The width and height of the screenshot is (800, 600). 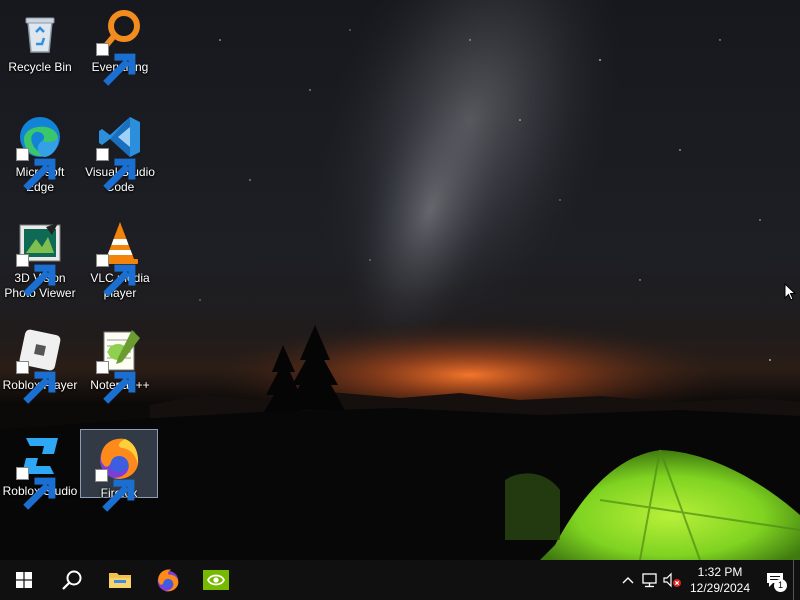 I want to click on folder-icon, so click(x=120, y=580).